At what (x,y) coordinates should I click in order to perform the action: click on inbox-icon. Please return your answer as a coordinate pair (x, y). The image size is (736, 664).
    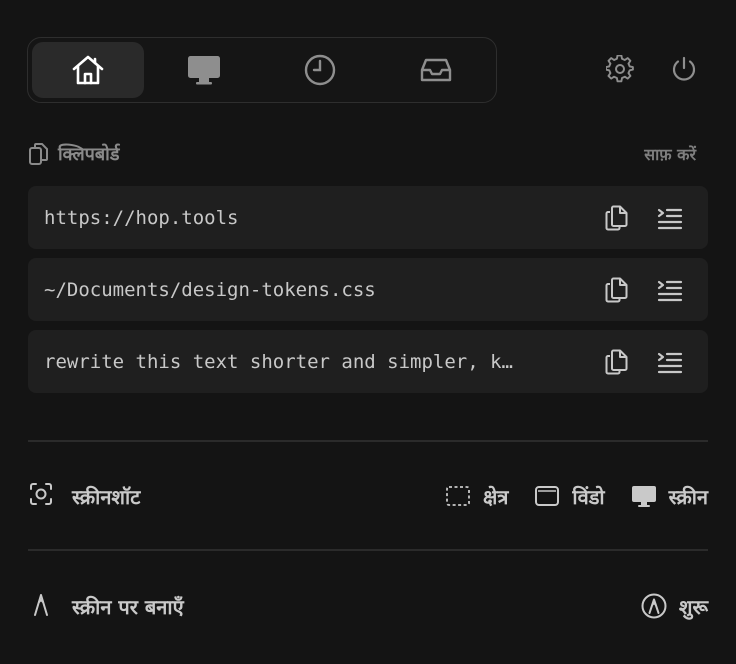
    Looking at the image, I should click on (436, 70).